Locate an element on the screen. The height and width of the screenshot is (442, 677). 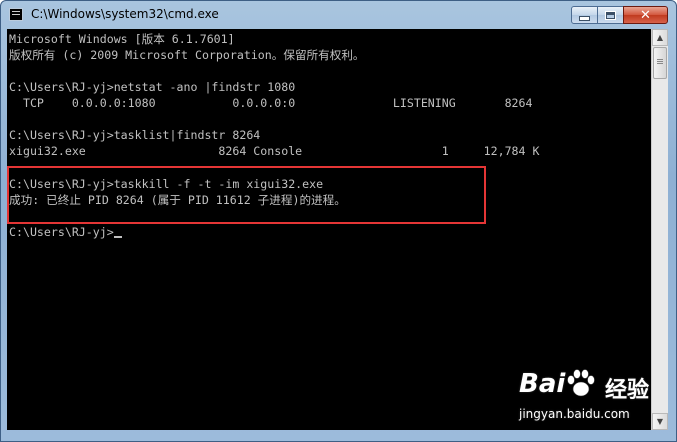
maximize-button is located at coordinates (610, 15).